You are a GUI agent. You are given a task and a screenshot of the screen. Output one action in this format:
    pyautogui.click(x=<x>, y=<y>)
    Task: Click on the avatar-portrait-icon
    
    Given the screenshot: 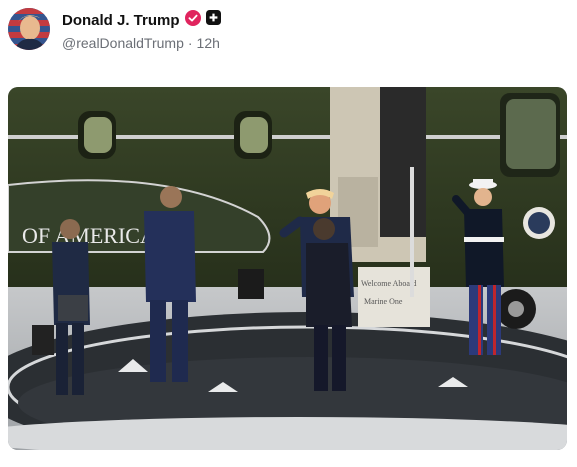 What is the action you would take?
    pyautogui.click(x=29, y=29)
    